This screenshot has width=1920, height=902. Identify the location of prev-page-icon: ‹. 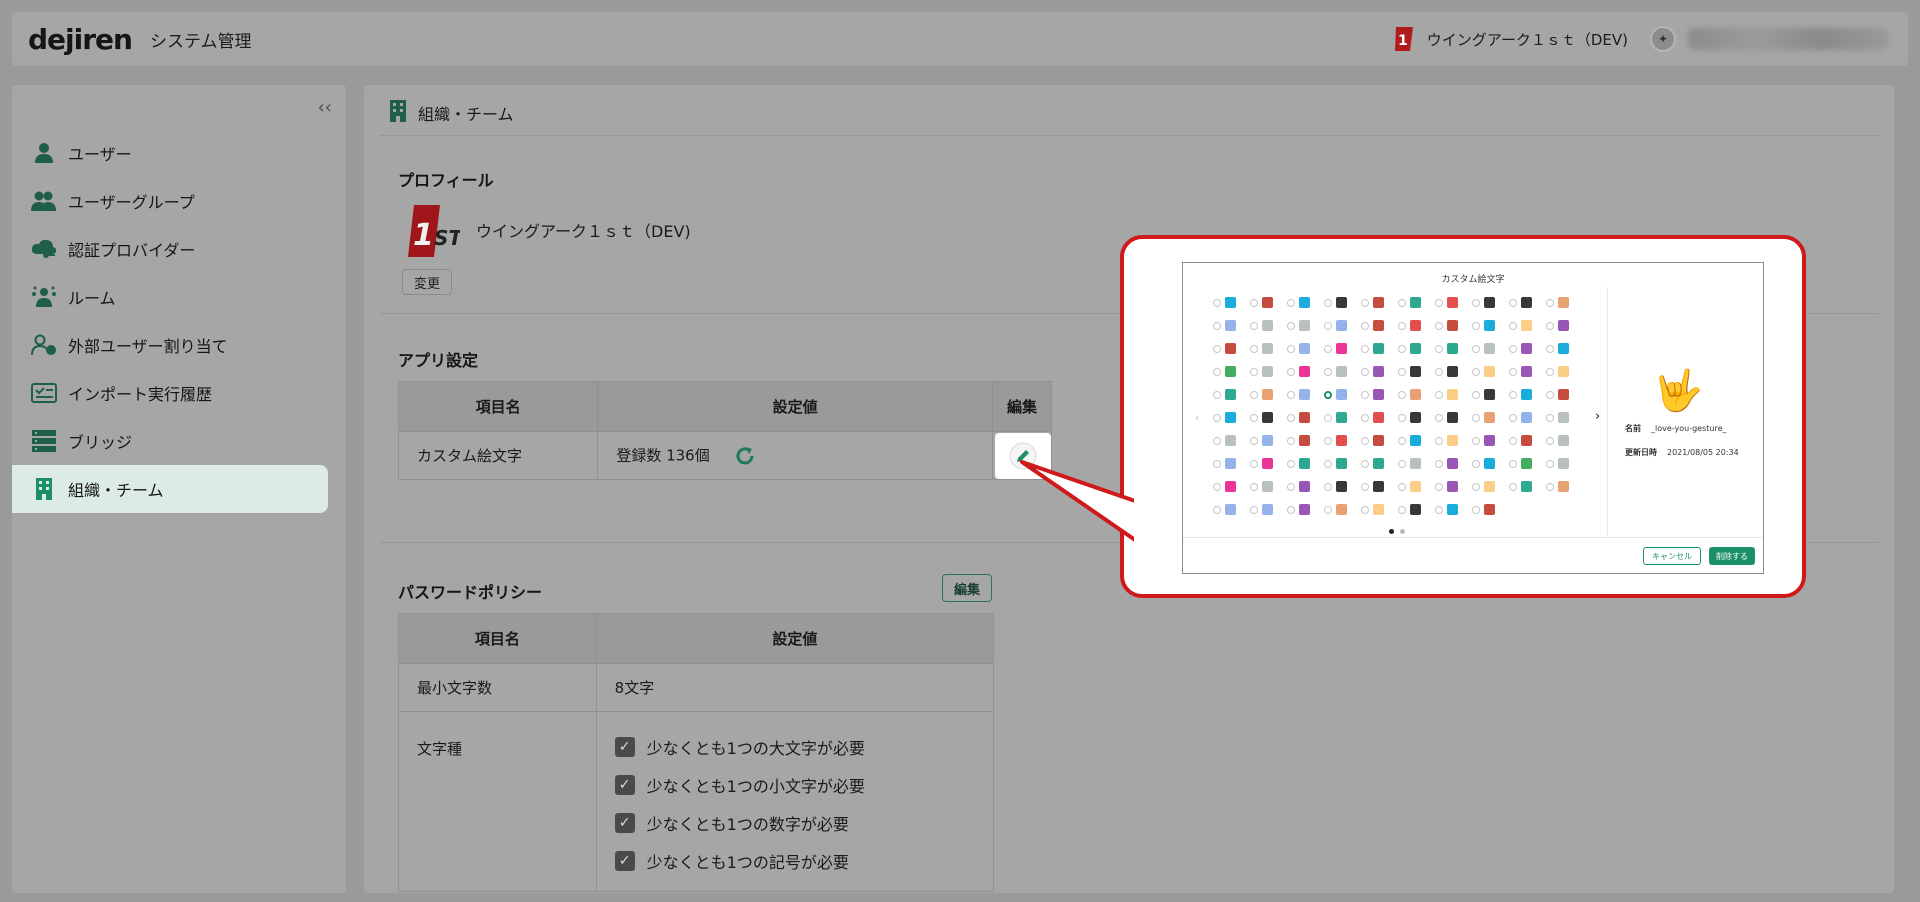
(1197, 417).